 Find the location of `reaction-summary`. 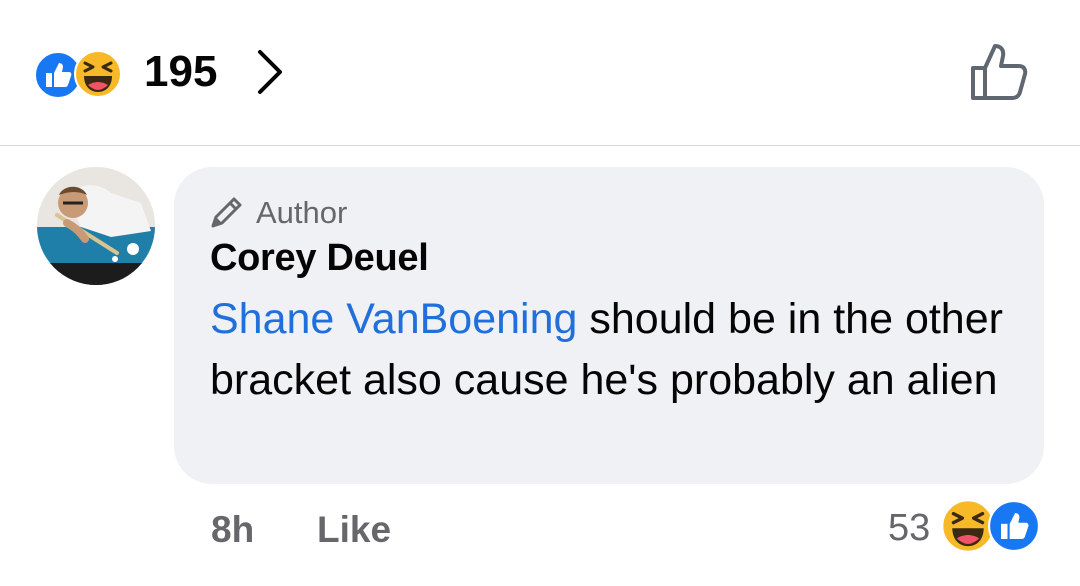

reaction-summary is located at coordinates (84, 74).